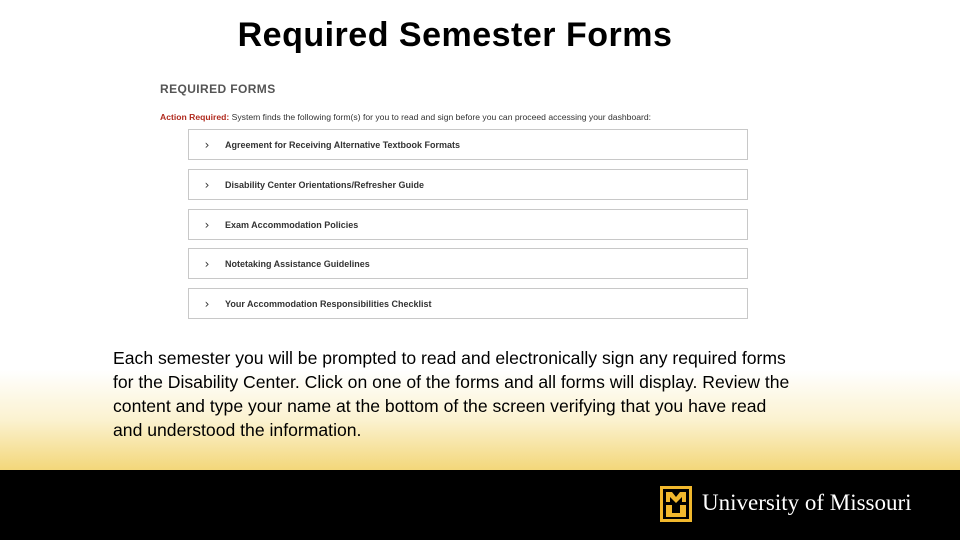 The width and height of the screenshot is (960, 540). Describe the element at coordinates (468, 263) in the screenshot. I see `form-item-notetaking: › Notetaking Assistance Guidelines` at that location.